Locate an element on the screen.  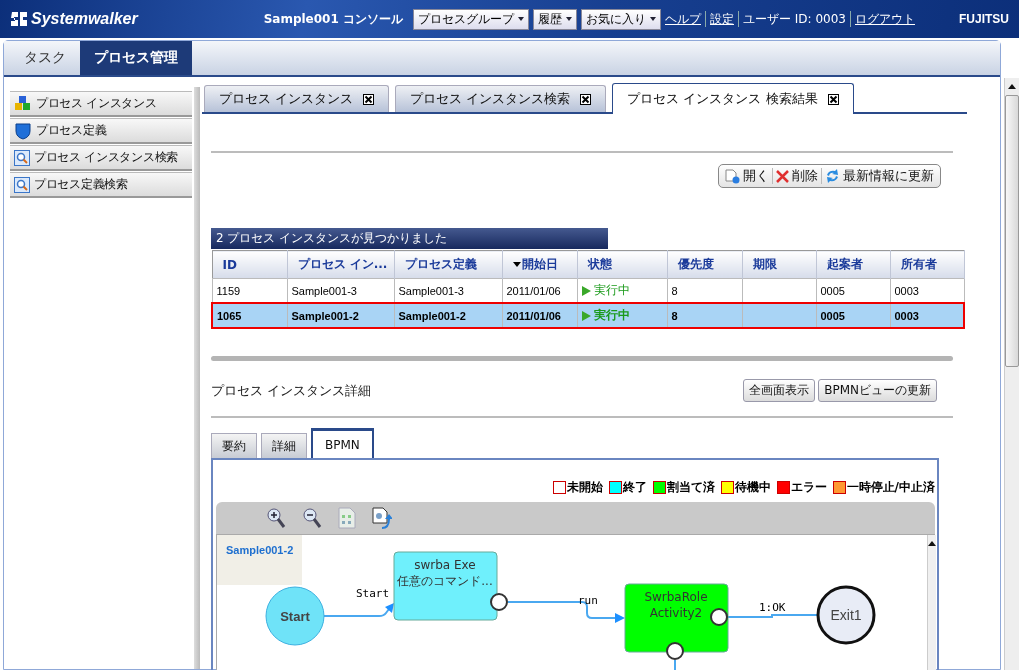
refresh-icon is located at coordinates (832, 176).